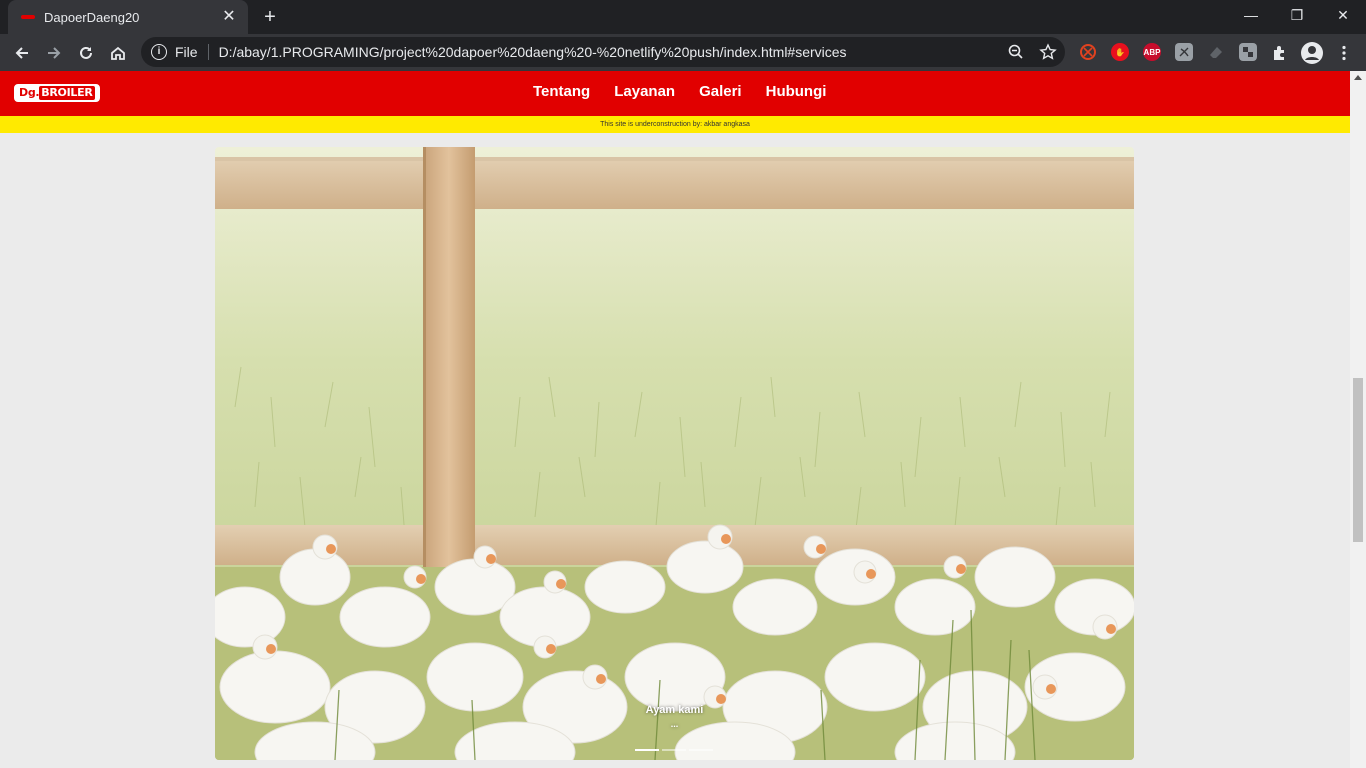 This screenshot has width=1366, height=768. What do you see at coordinates (118, 53) in the screenshot?
I see `home-icon` at bounding box center [118, 53].